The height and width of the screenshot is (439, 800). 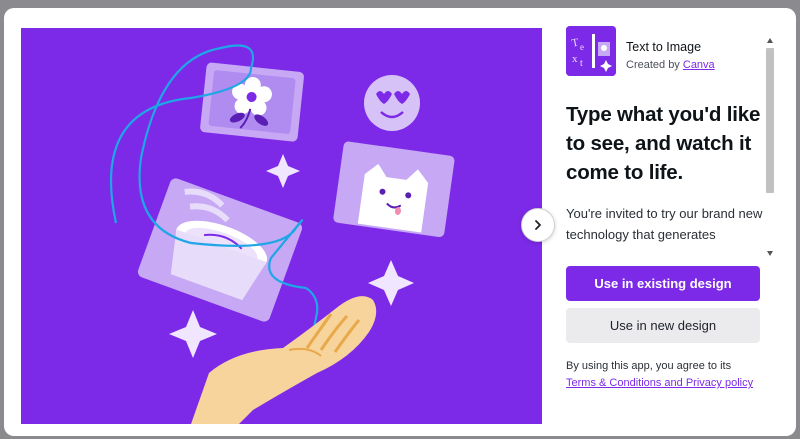 I want to click on hand, so click(x=284, y=360).